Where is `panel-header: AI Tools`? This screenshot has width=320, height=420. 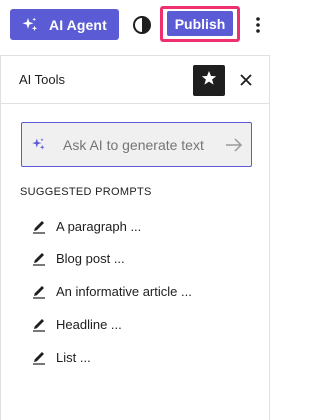 panel-header: AI Tools is located at coordinates (135, 80).